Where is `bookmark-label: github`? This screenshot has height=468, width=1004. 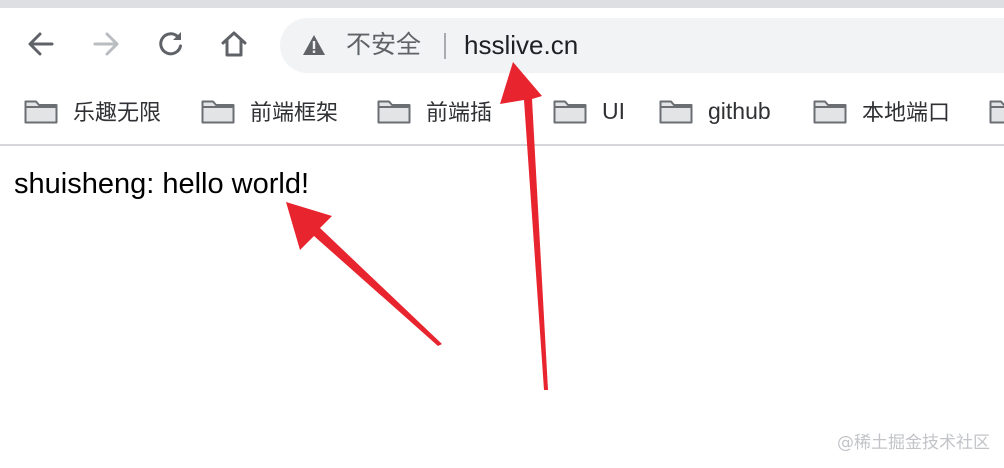 bookmark-label: github is located at coordinates (739, 110).